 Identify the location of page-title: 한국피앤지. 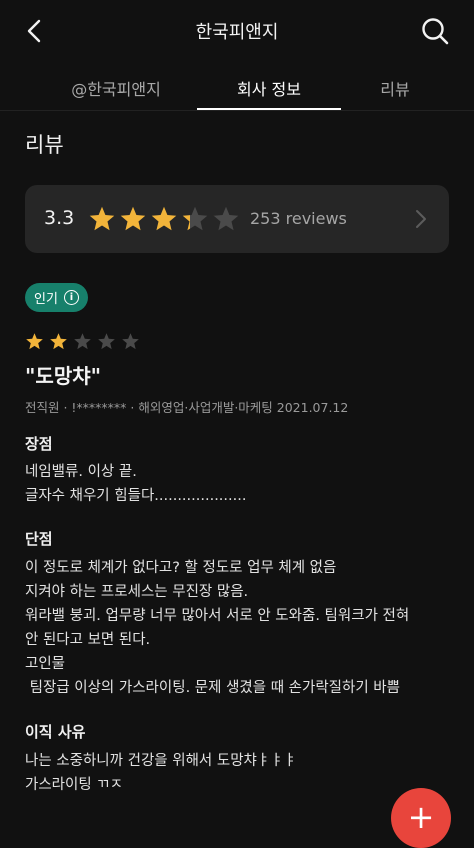
(237, 32).